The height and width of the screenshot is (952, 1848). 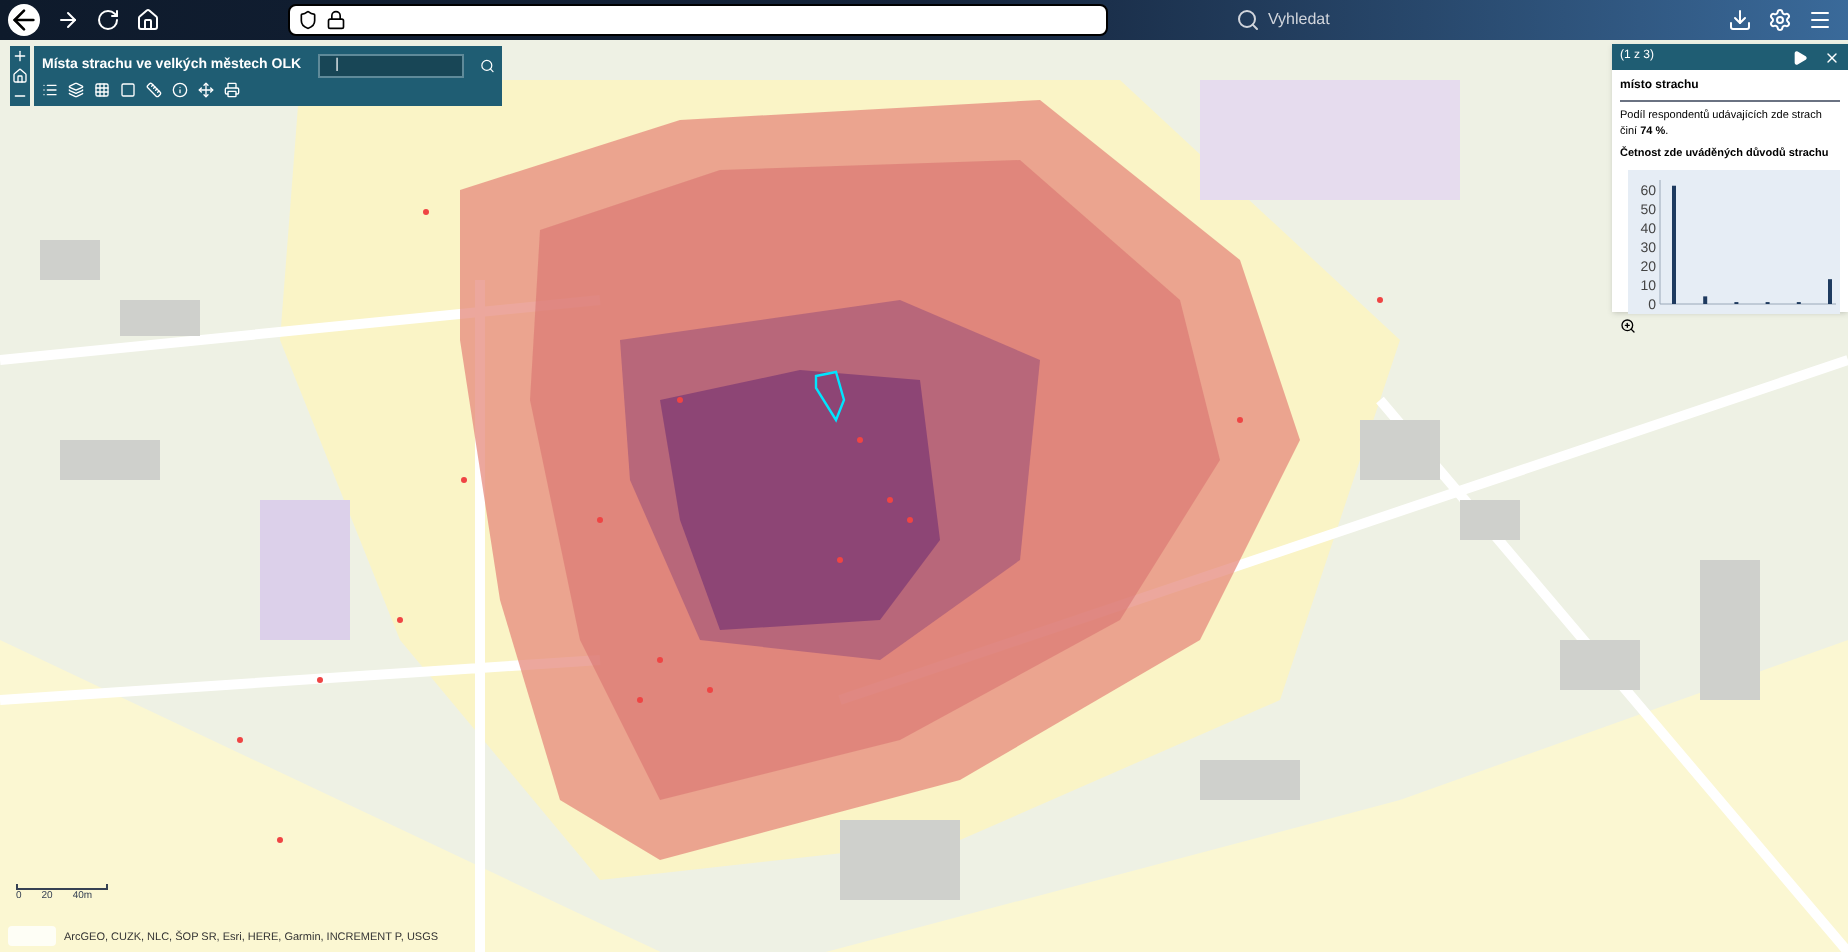 What do you see at coordinates (1628, 326) in the screenshot?
I see `zoom-to-icon` at bounding box center [1628, 326].